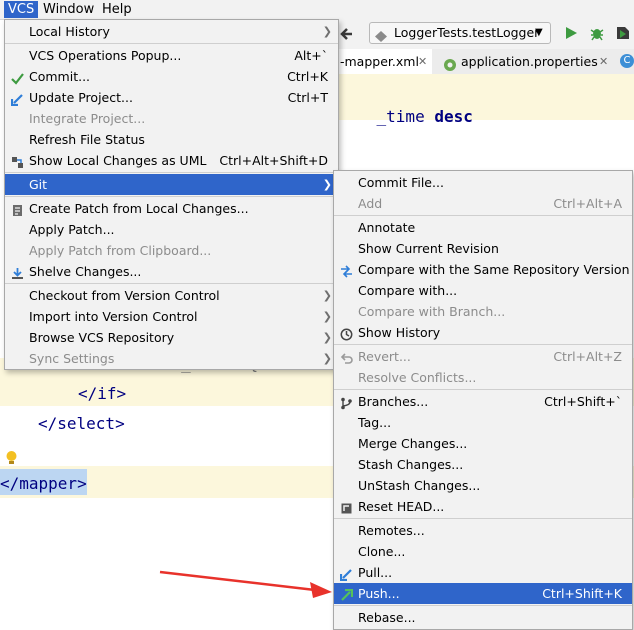  Describe the element at coordinates (370, 203) in the screenshot. I see `menu-item-label: Add` at that location.